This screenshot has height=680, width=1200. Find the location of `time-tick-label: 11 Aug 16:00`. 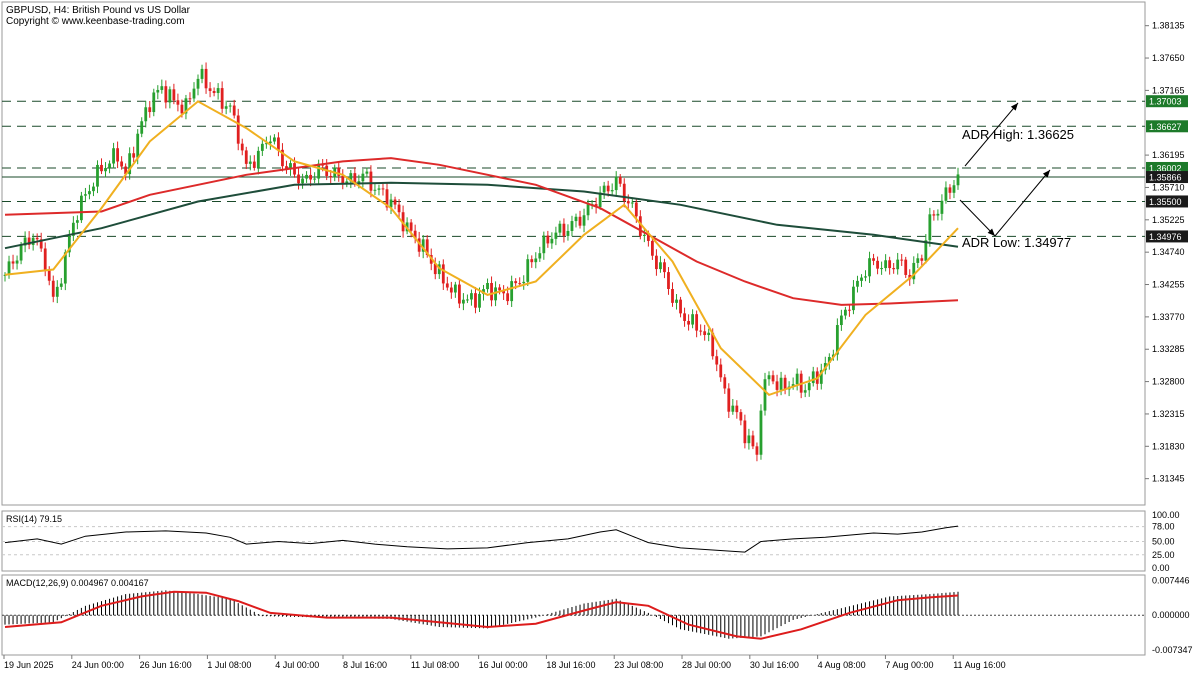

time-tick-label: 11 Aug 16:00 is located at coordinates (979, 665).